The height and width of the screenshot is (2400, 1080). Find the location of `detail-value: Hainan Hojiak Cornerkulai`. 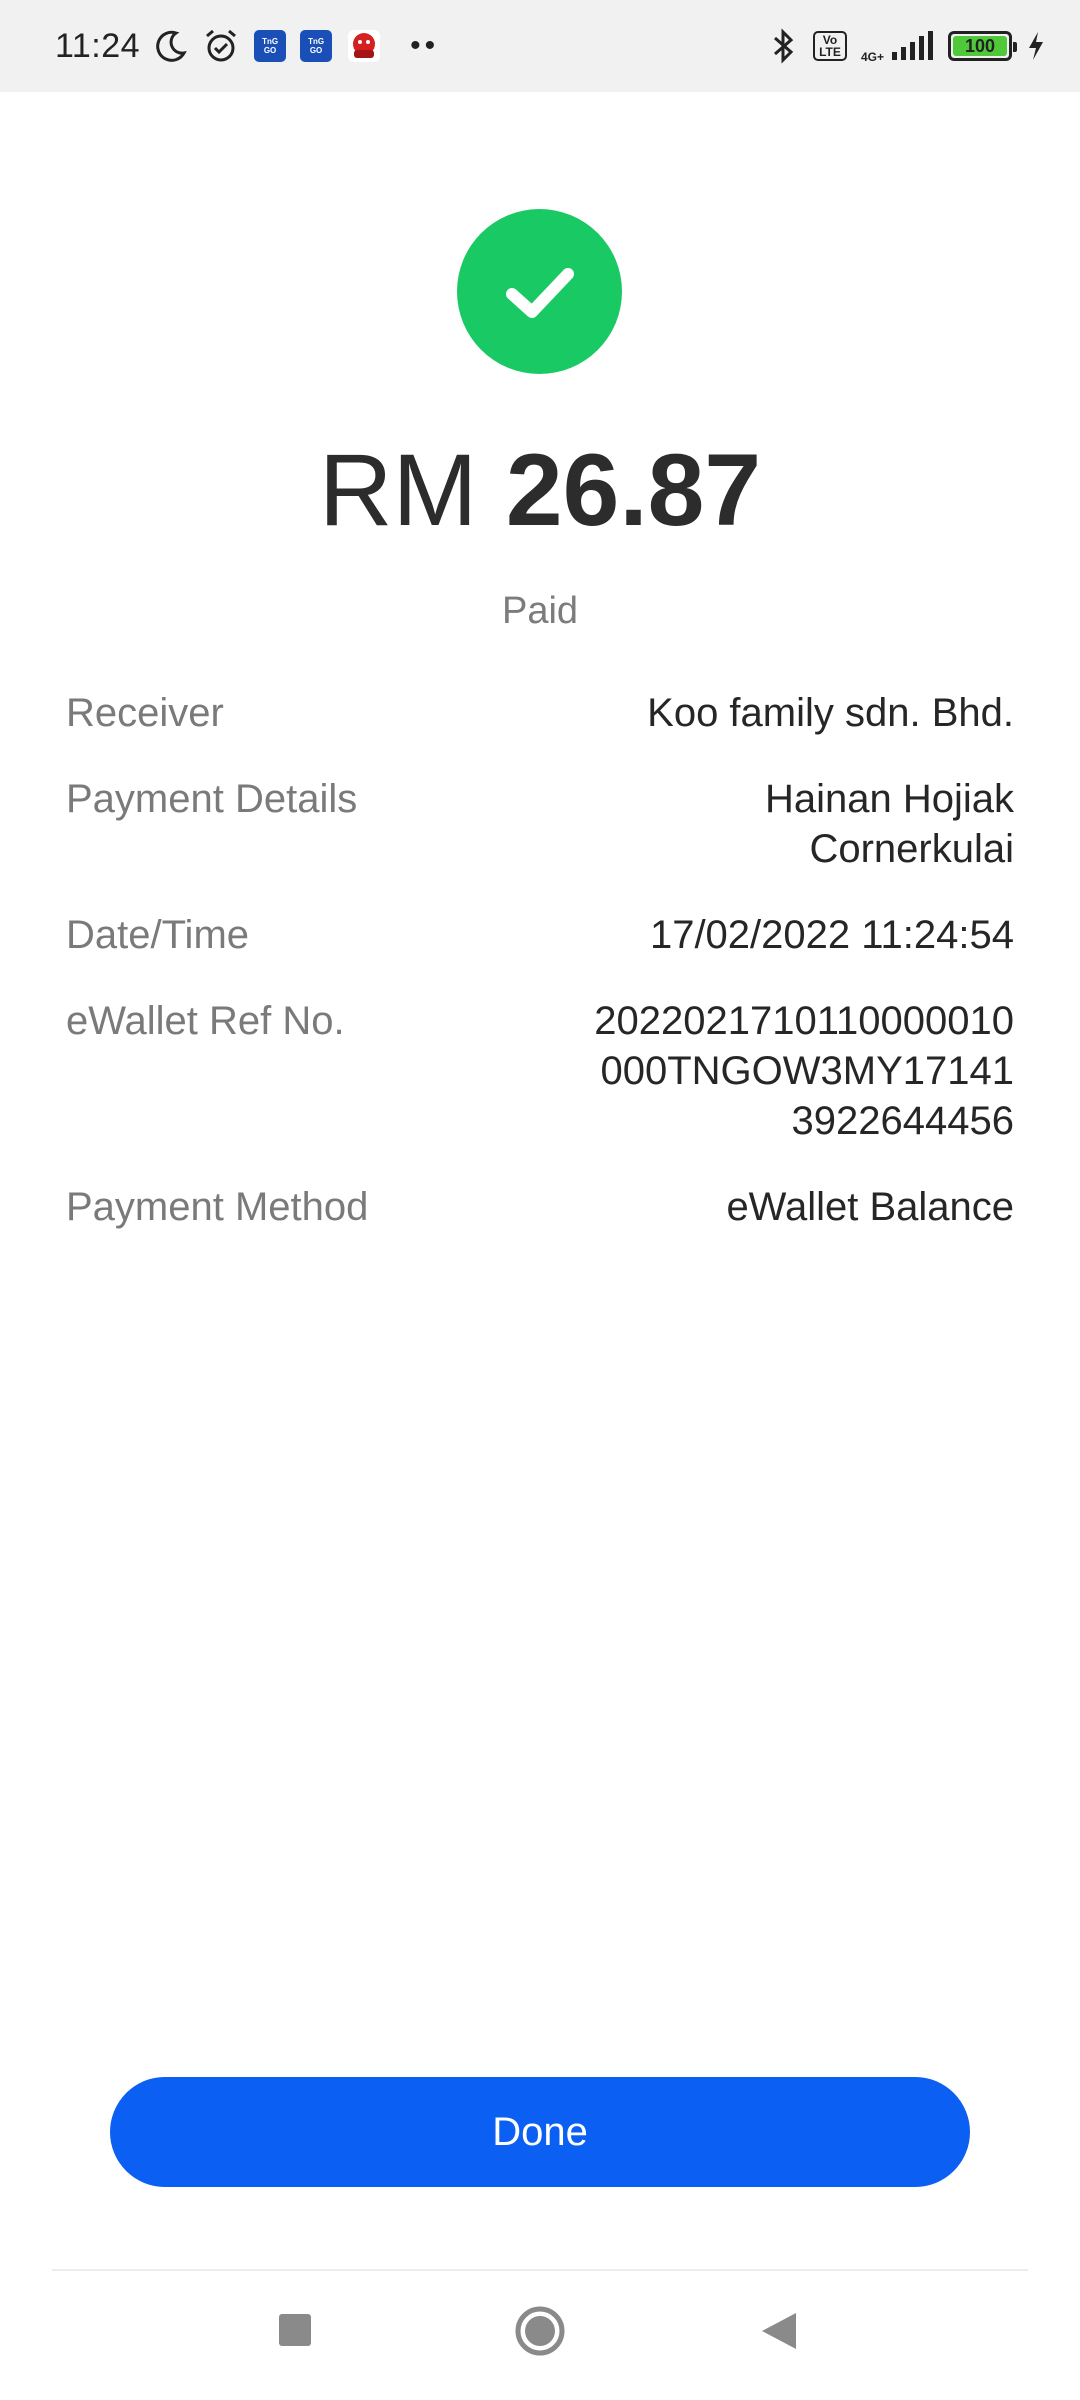

detail-value: Hainan Hojiak Cornerkulai is located at coordinates (889, 824).